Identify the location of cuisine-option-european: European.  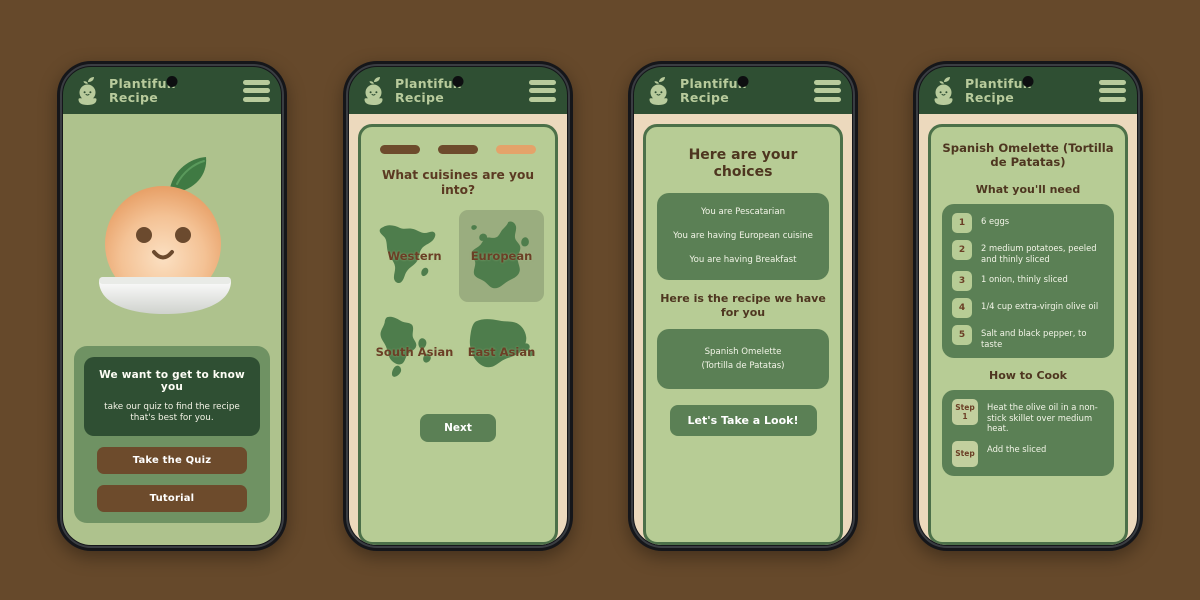
(501, 256).